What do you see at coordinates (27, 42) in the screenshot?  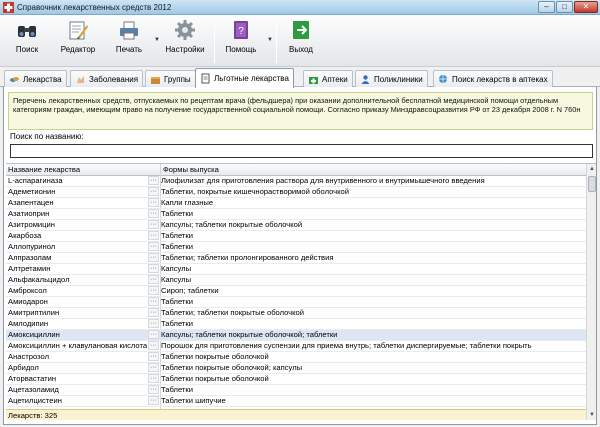 I see `search-button: Поиск` at bounding box center [27, 42].